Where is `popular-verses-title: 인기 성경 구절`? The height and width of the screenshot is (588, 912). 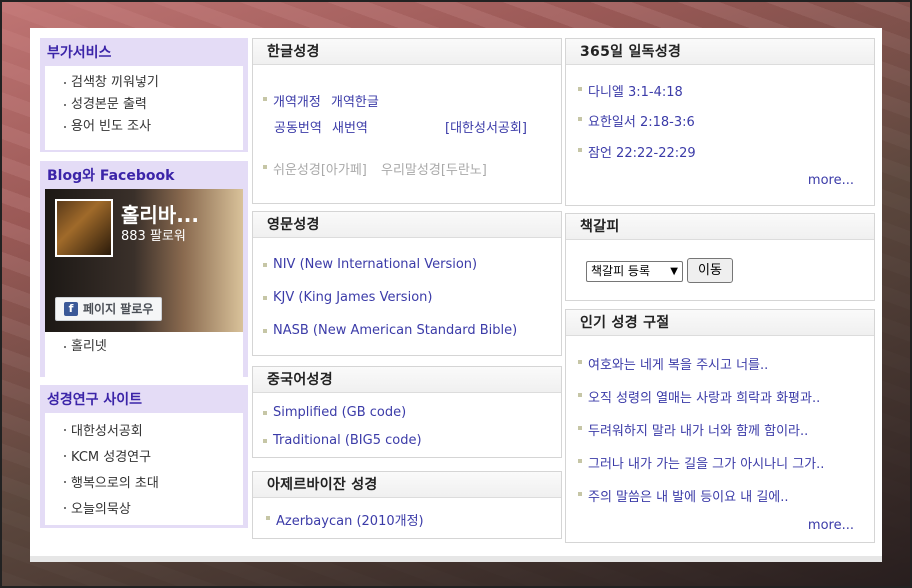 popular-verses-title: 인기 성경 구절 is located at coordinates (720, 323).